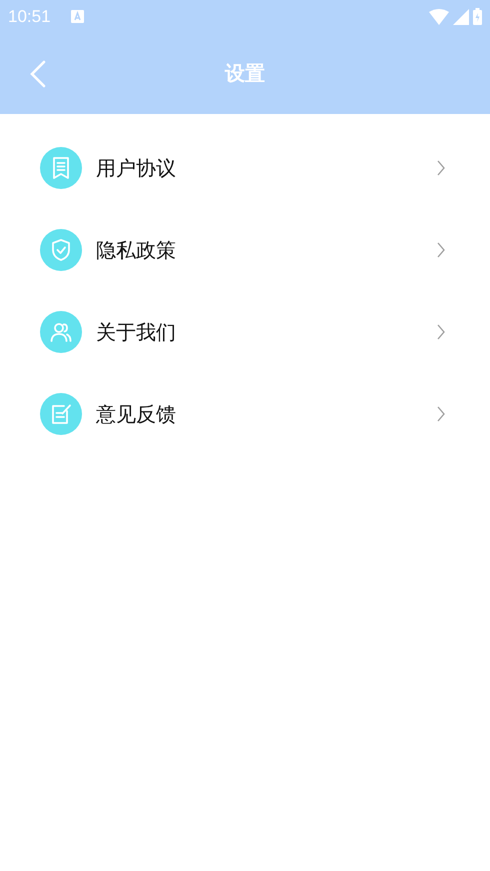 Image resolution: width=490 pixels, height=871 pixels. Describe the element at coordinates (439, 16) in the screenshot. I see `wifi-icon` at that location.